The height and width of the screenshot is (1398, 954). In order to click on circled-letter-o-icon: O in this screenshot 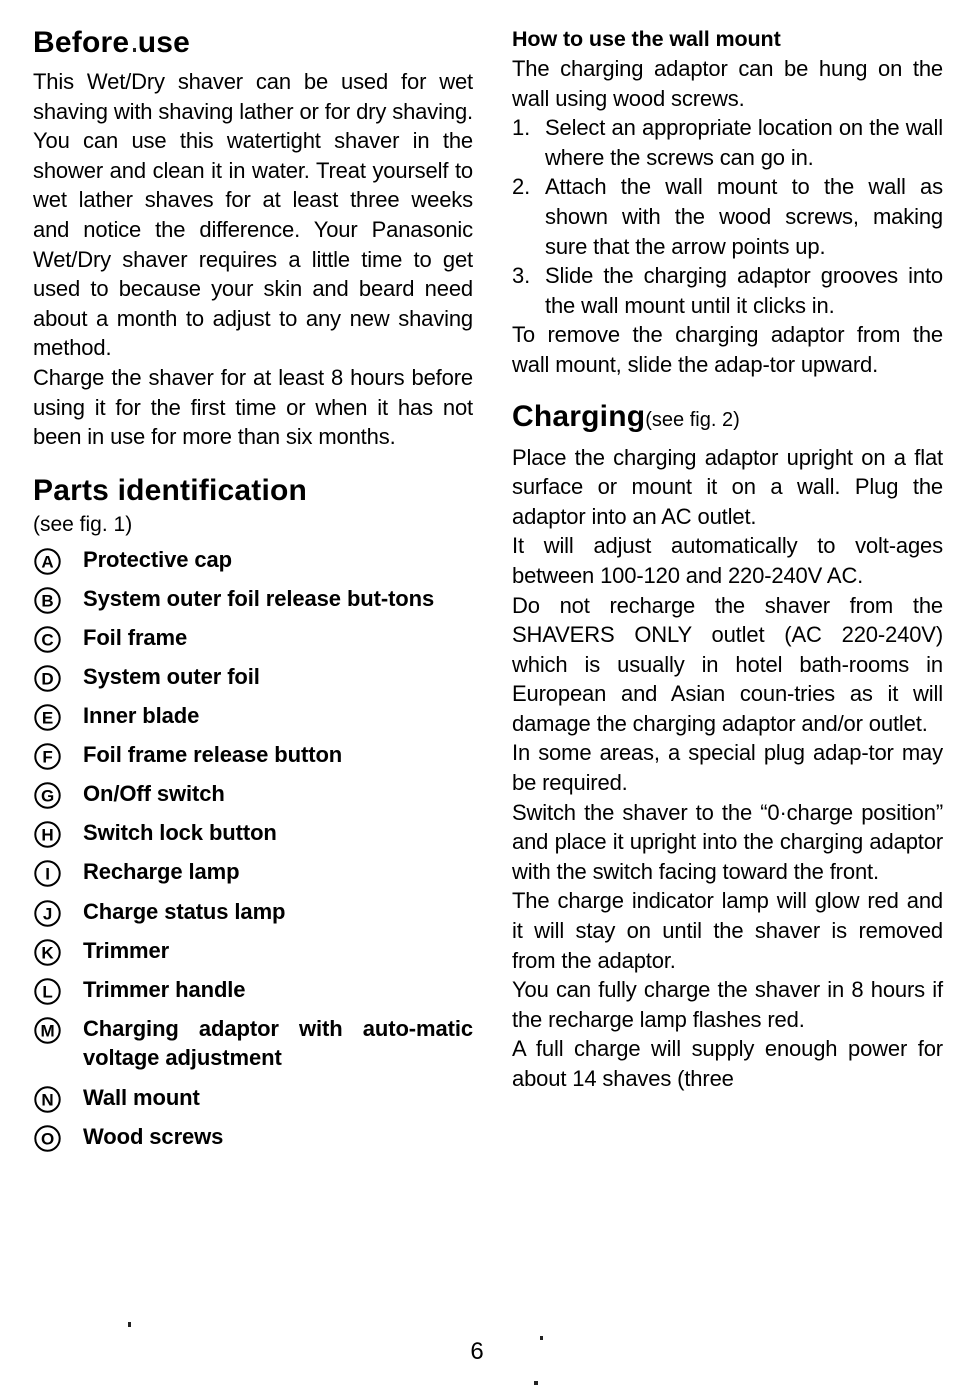, I will do `click(47, 1138)`.